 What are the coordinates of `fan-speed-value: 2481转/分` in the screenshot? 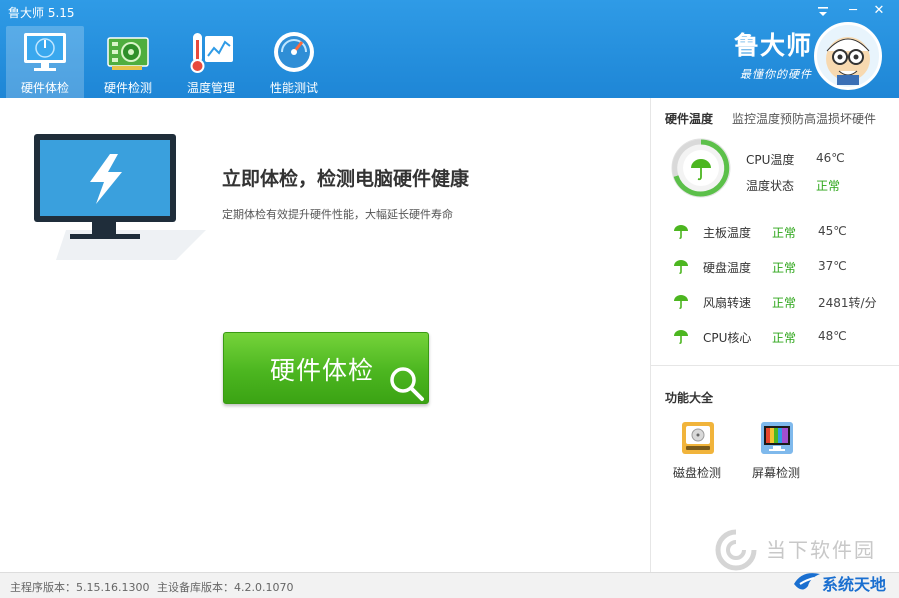 It's located at (847, 303).